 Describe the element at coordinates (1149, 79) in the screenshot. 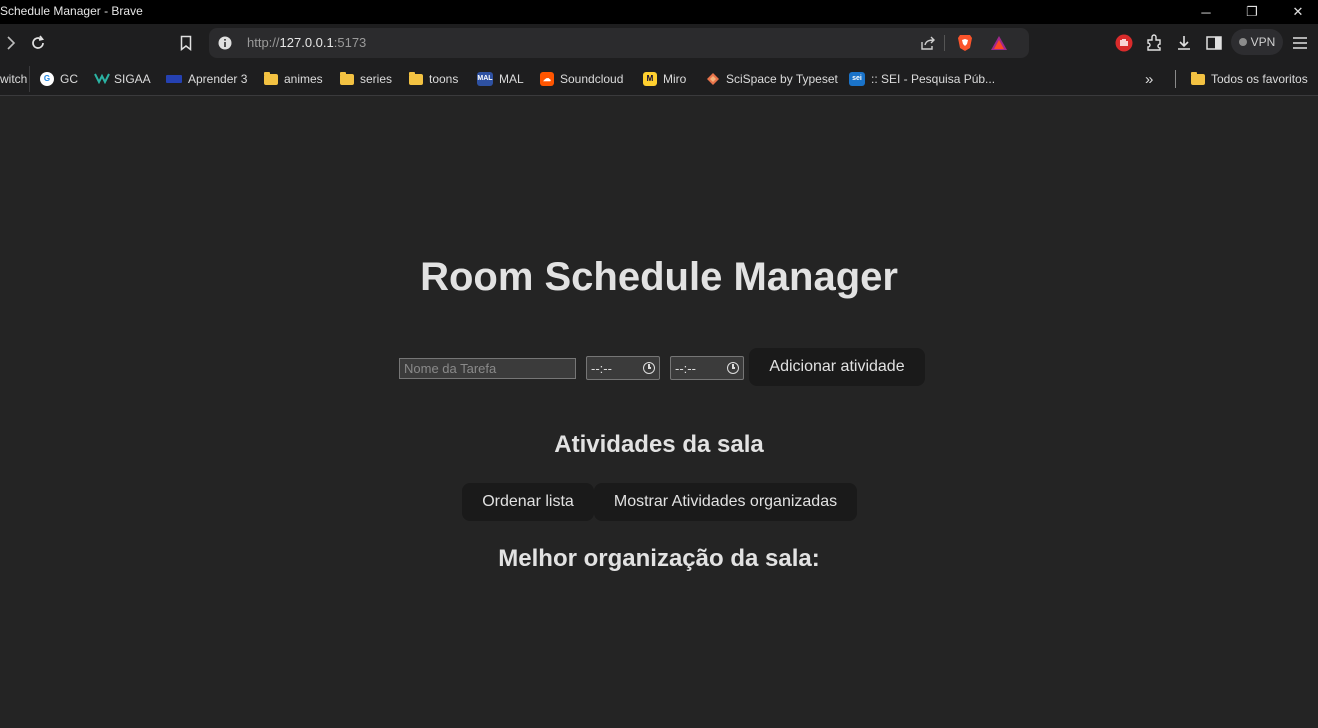

I see `more-bookmarks-icon: »` at that location.